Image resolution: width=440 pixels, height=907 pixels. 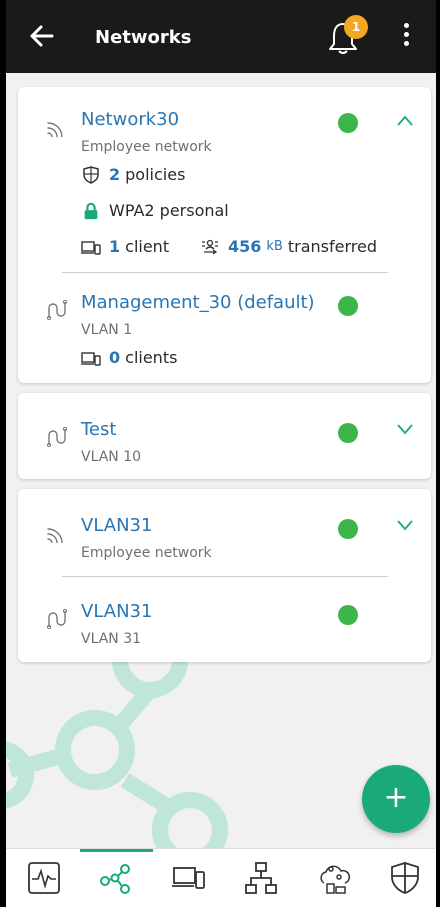 I want to click on chevron-up-icon, so click(x=405, y=120).